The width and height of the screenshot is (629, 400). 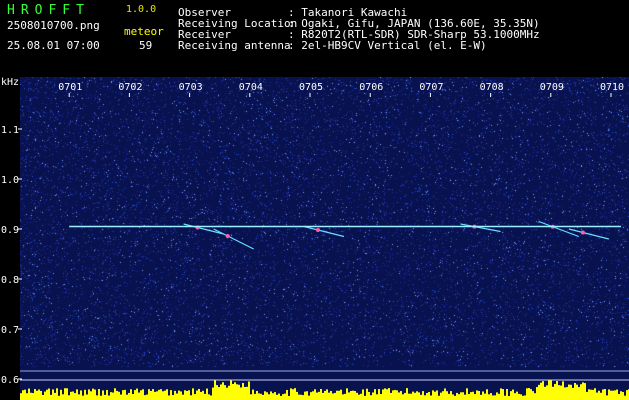 What do you see at coordinates (251, 87) in the screenshot?
I see `x-tick-label: 0704` at bounding box center [251, 87].